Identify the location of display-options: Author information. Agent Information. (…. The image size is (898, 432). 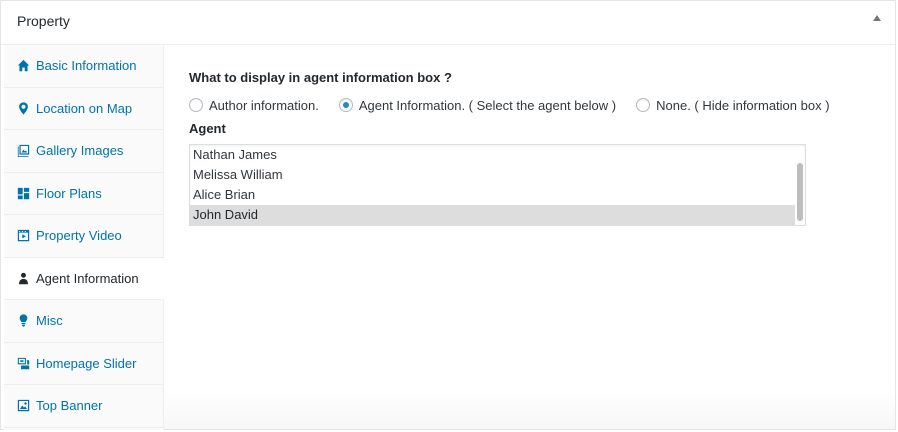
(532, 105).